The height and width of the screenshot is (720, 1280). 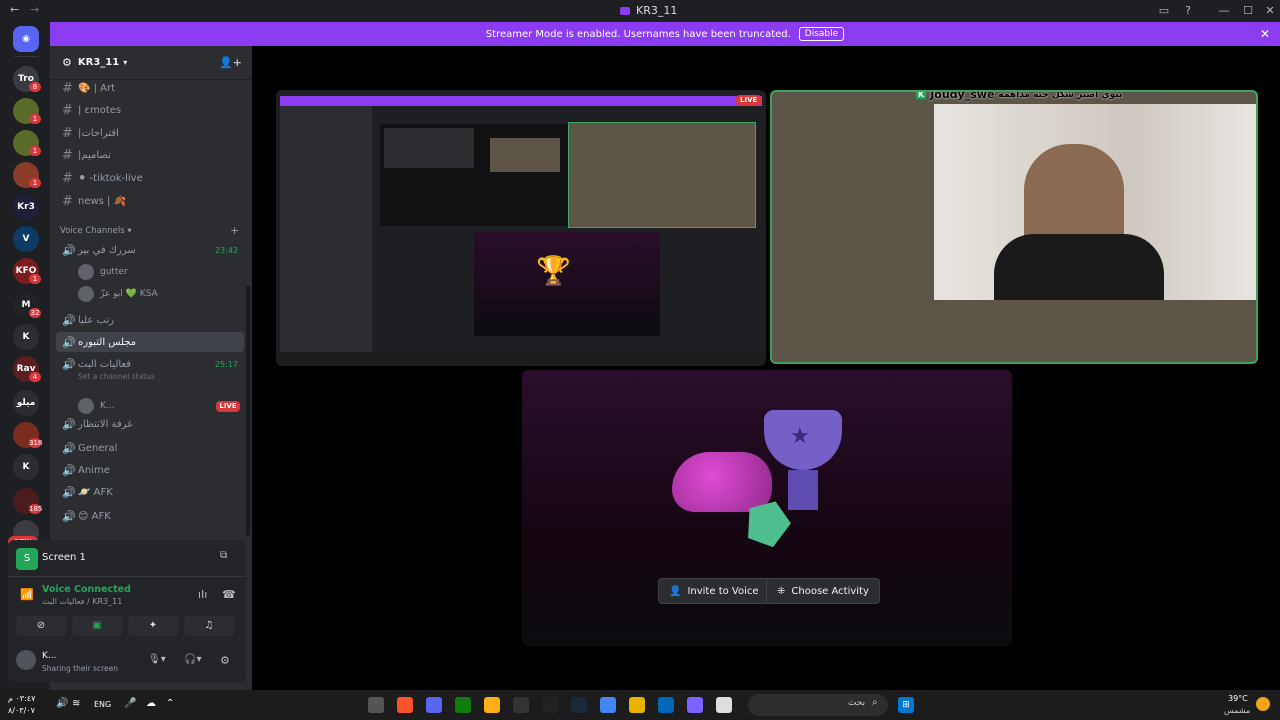 I want to click on window-titlebar: ← → KR3_11 ▭ ? — ☐ ✕, so click(x=640, y=11).